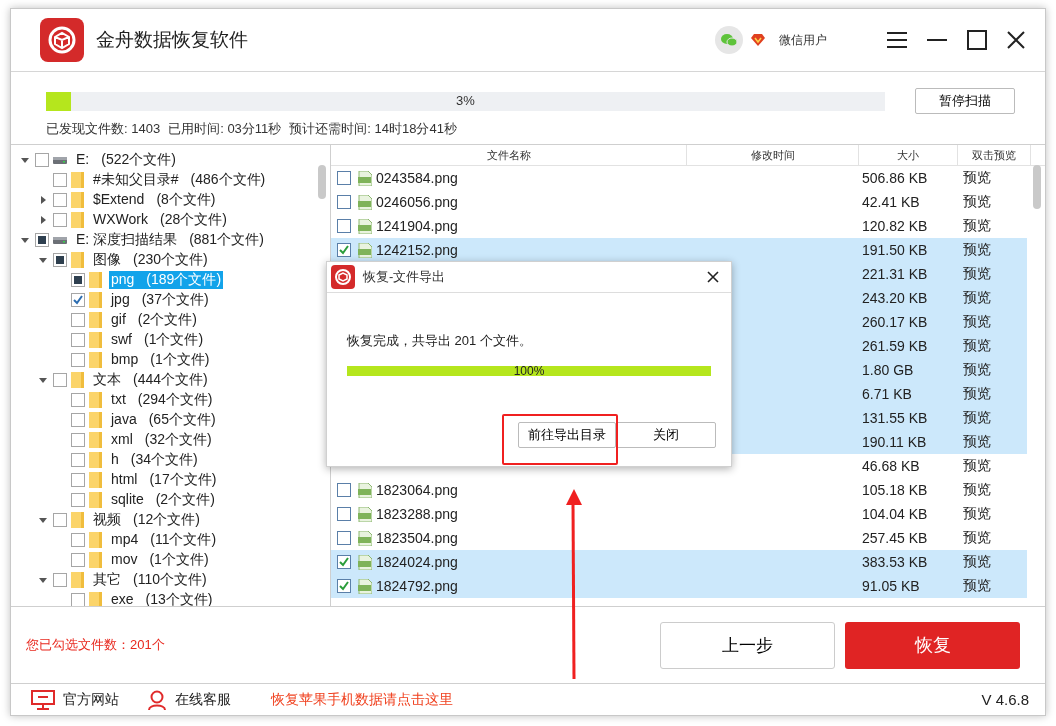 The height and width of the screenshot is (726, 1056). What do you see at coordinates (567, 435) in the screenshot?
I see `open-folder-button: 前往导出目录` at bounding box center [567, 435].